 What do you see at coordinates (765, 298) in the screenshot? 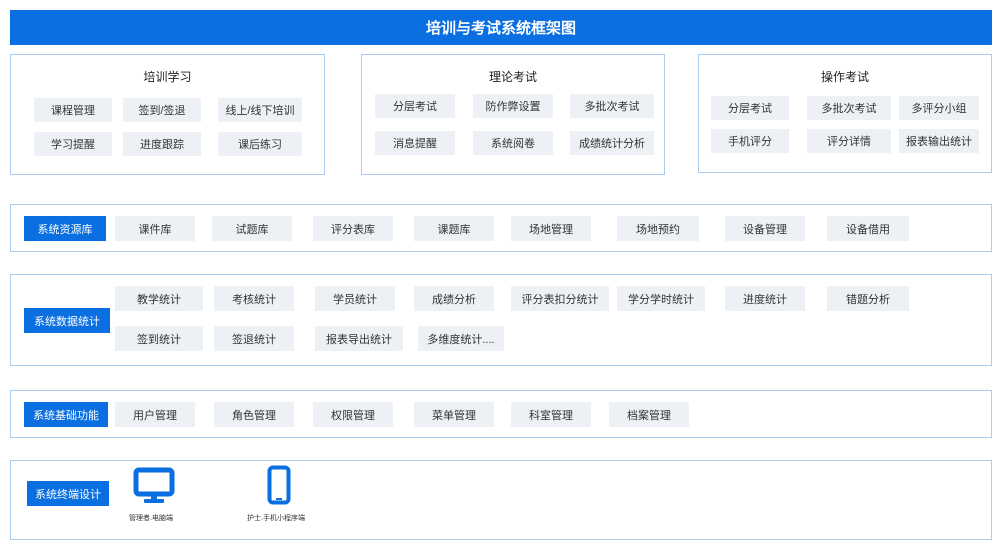
I see `statistics-item: 进度统计` at bounding box center [765, 298].